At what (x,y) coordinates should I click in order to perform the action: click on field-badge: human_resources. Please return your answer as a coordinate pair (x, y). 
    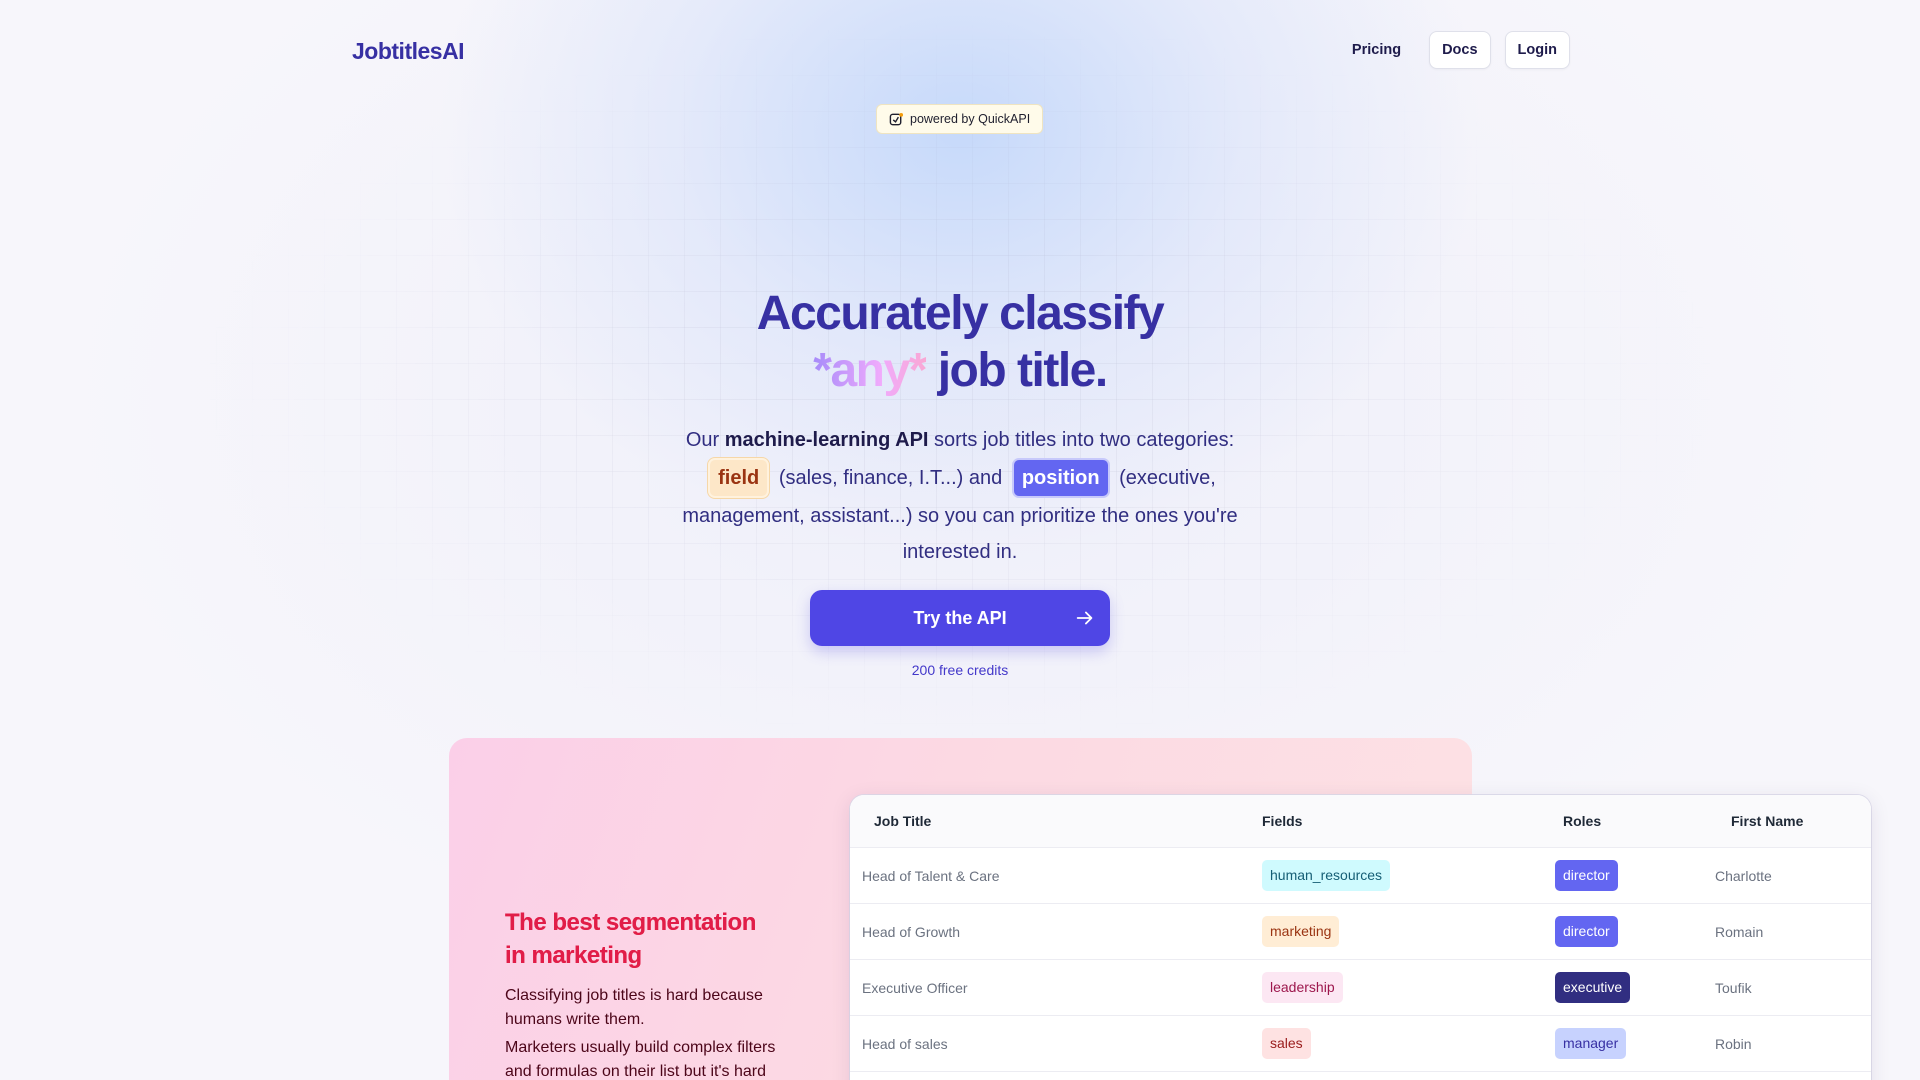
    Looking at the image, I should click on (1326, 875).